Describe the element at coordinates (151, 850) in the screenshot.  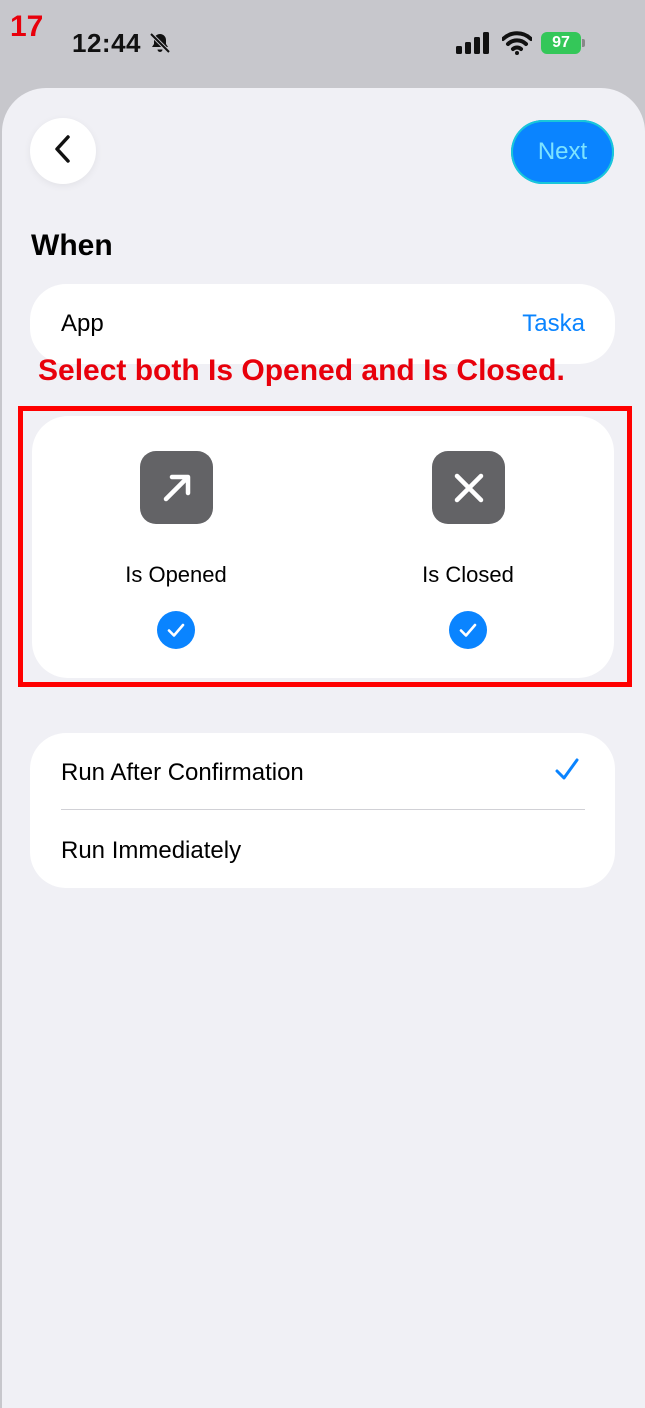
I see `run-option-label: Run Immediately` at that location.